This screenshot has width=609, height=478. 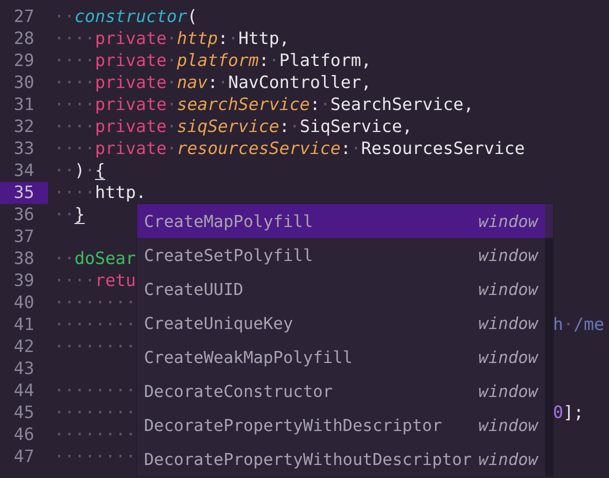 What do you see at coordinates (115, 281) in the screenshot?
I see `keyword: retu` at bounding box center [115, 281].